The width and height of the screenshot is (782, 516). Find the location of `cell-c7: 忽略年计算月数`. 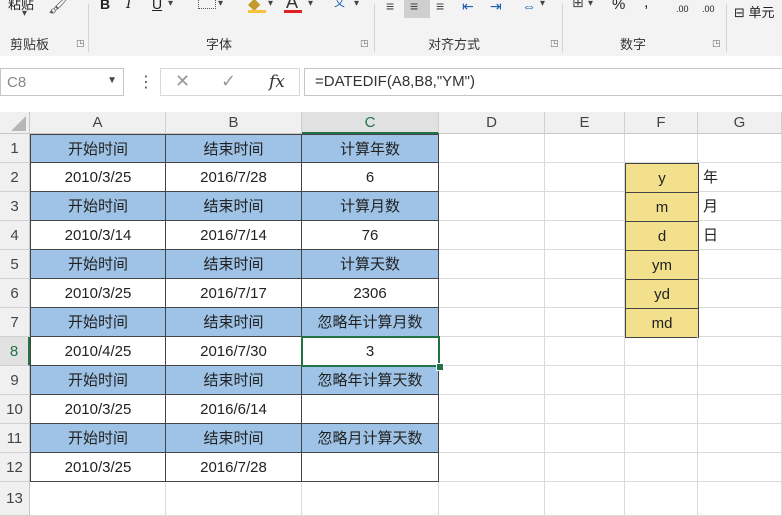

cell-c7: 忽略年计算月数 is located at coordinates (370, 322).